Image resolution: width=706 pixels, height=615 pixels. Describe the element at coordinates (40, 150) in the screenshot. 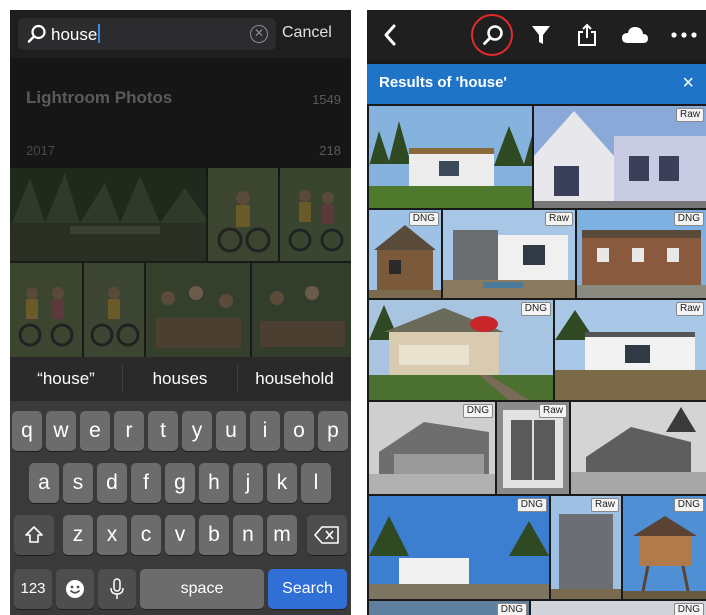

I see `result-title: 2017` at that location.